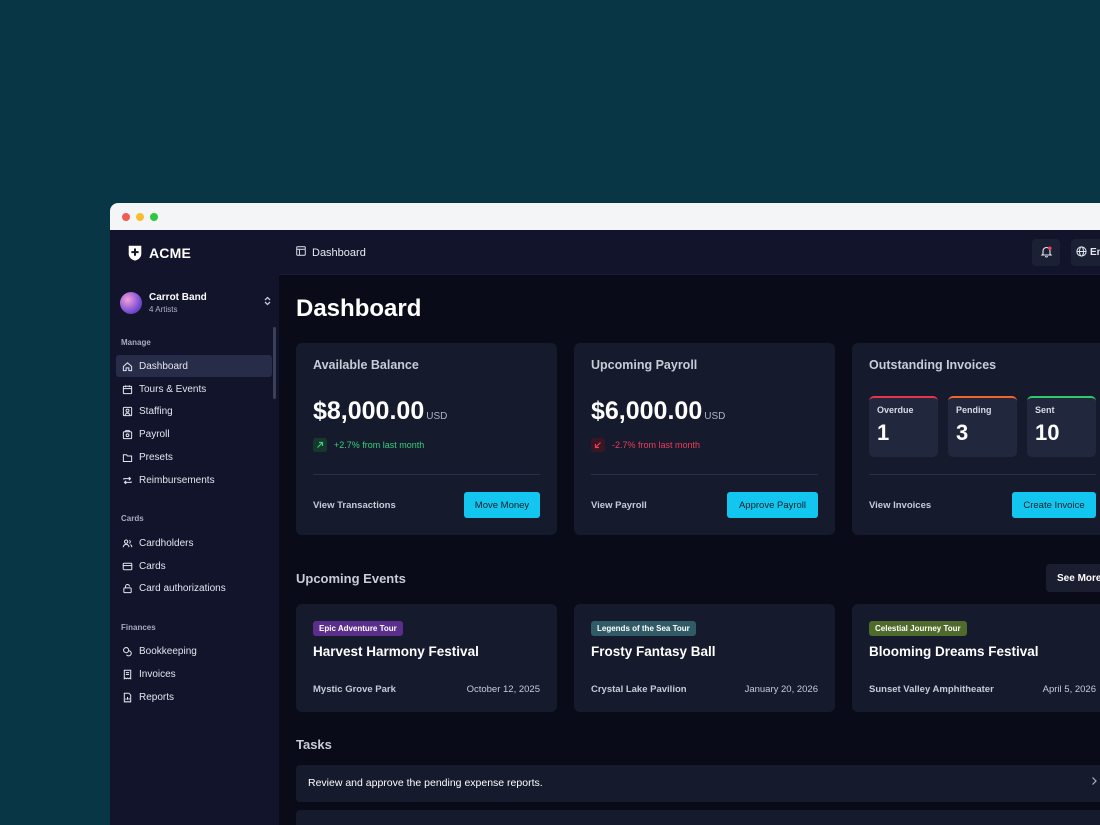 Image resolution: width=1100 pixels, height=825 pixels. I want to click on sidebar-item-label: Cardholders, so click(166, 543).